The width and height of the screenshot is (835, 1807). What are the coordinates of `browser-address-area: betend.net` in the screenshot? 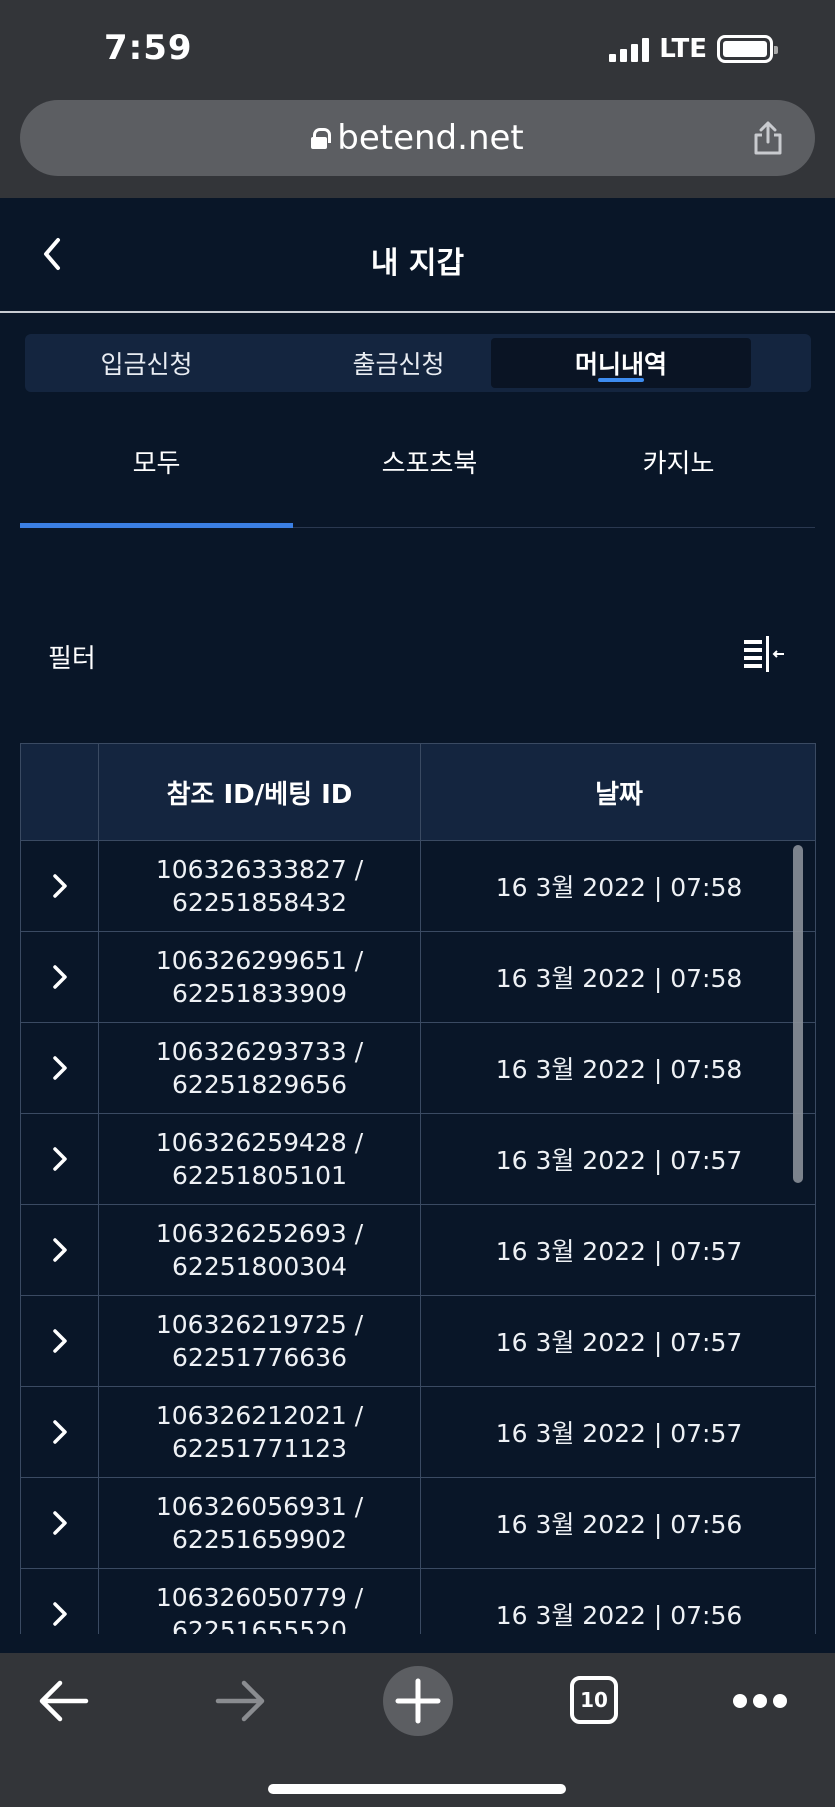 It's located at (417, 147).